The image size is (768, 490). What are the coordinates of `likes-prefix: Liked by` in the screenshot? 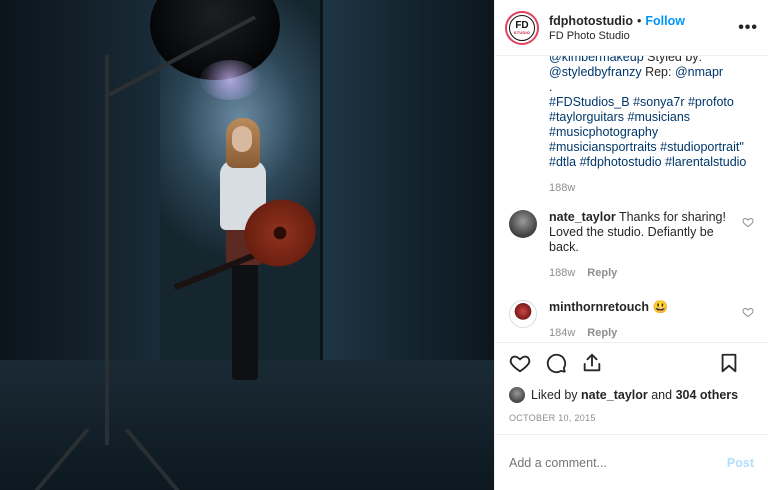 It's located at (554, 395).